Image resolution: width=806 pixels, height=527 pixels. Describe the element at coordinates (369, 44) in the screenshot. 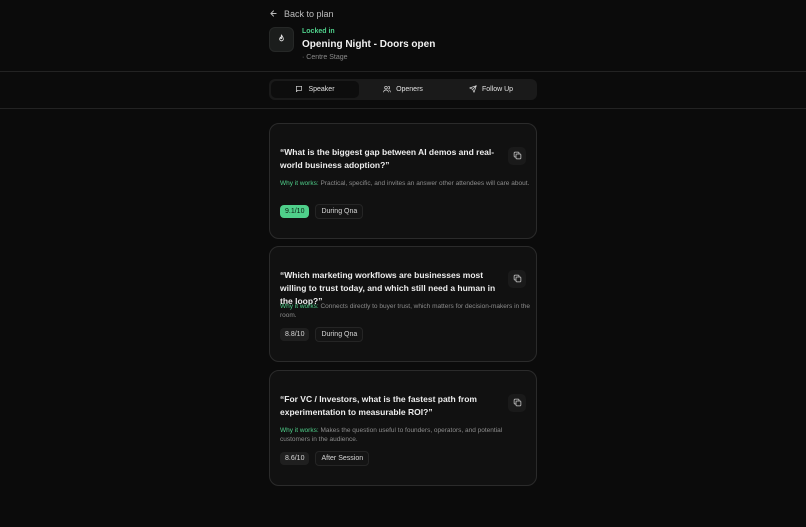

I see `event-title: Opening Night - Doors open` at that location.